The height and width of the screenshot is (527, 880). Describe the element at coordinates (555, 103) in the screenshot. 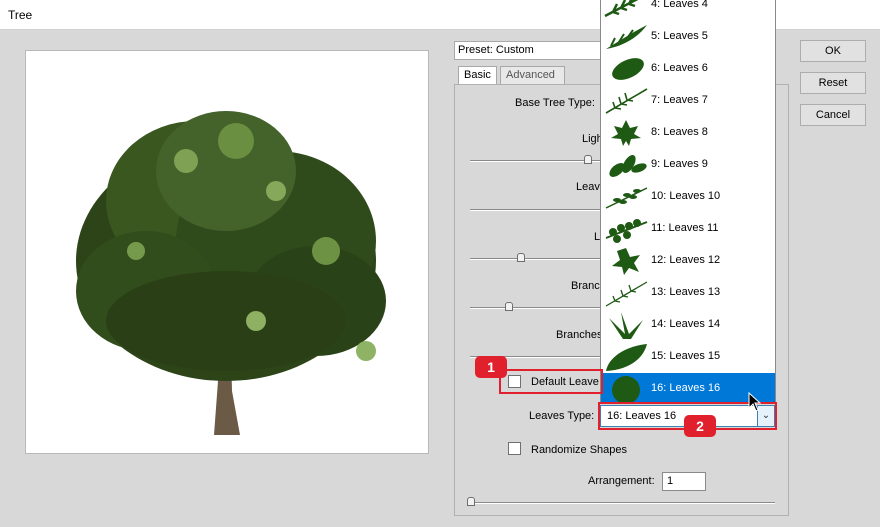

I see `base-tree-type-label: Base Tree Type:` at that location.